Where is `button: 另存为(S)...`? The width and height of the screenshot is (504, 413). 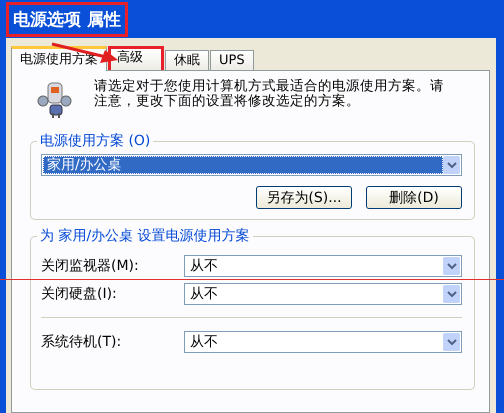 button: 另存为(S)... is located at coordinates (304, 197).